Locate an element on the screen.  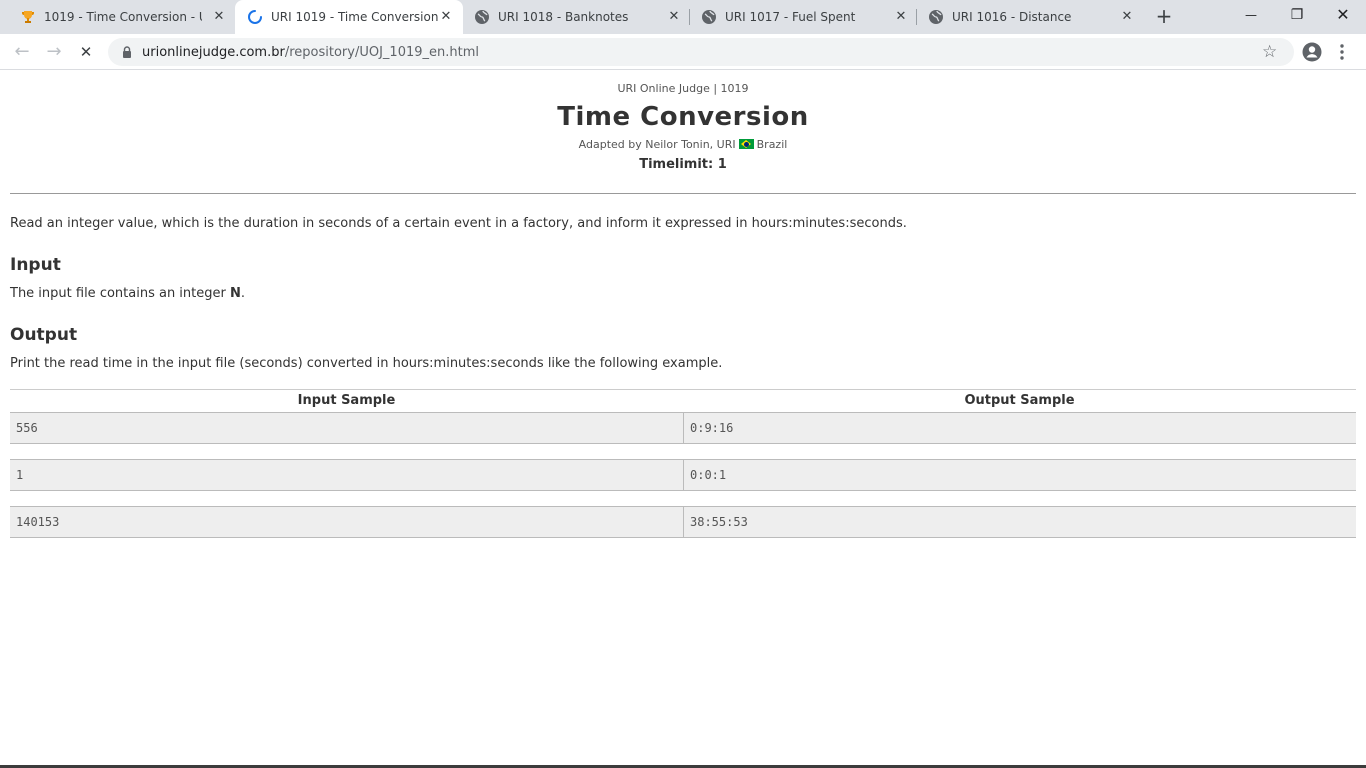
tab-uri-1019-active: URI 1019 - Time Conversion ✕ is located at coordinates (349, 17).